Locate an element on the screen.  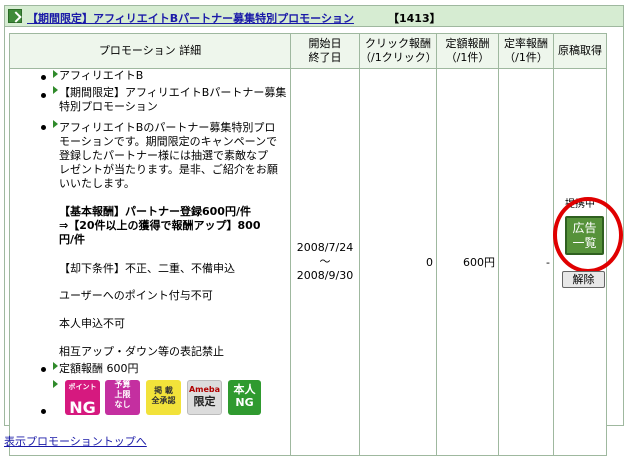
click-reward-cell: 0 is located at coordinates (398, 262).